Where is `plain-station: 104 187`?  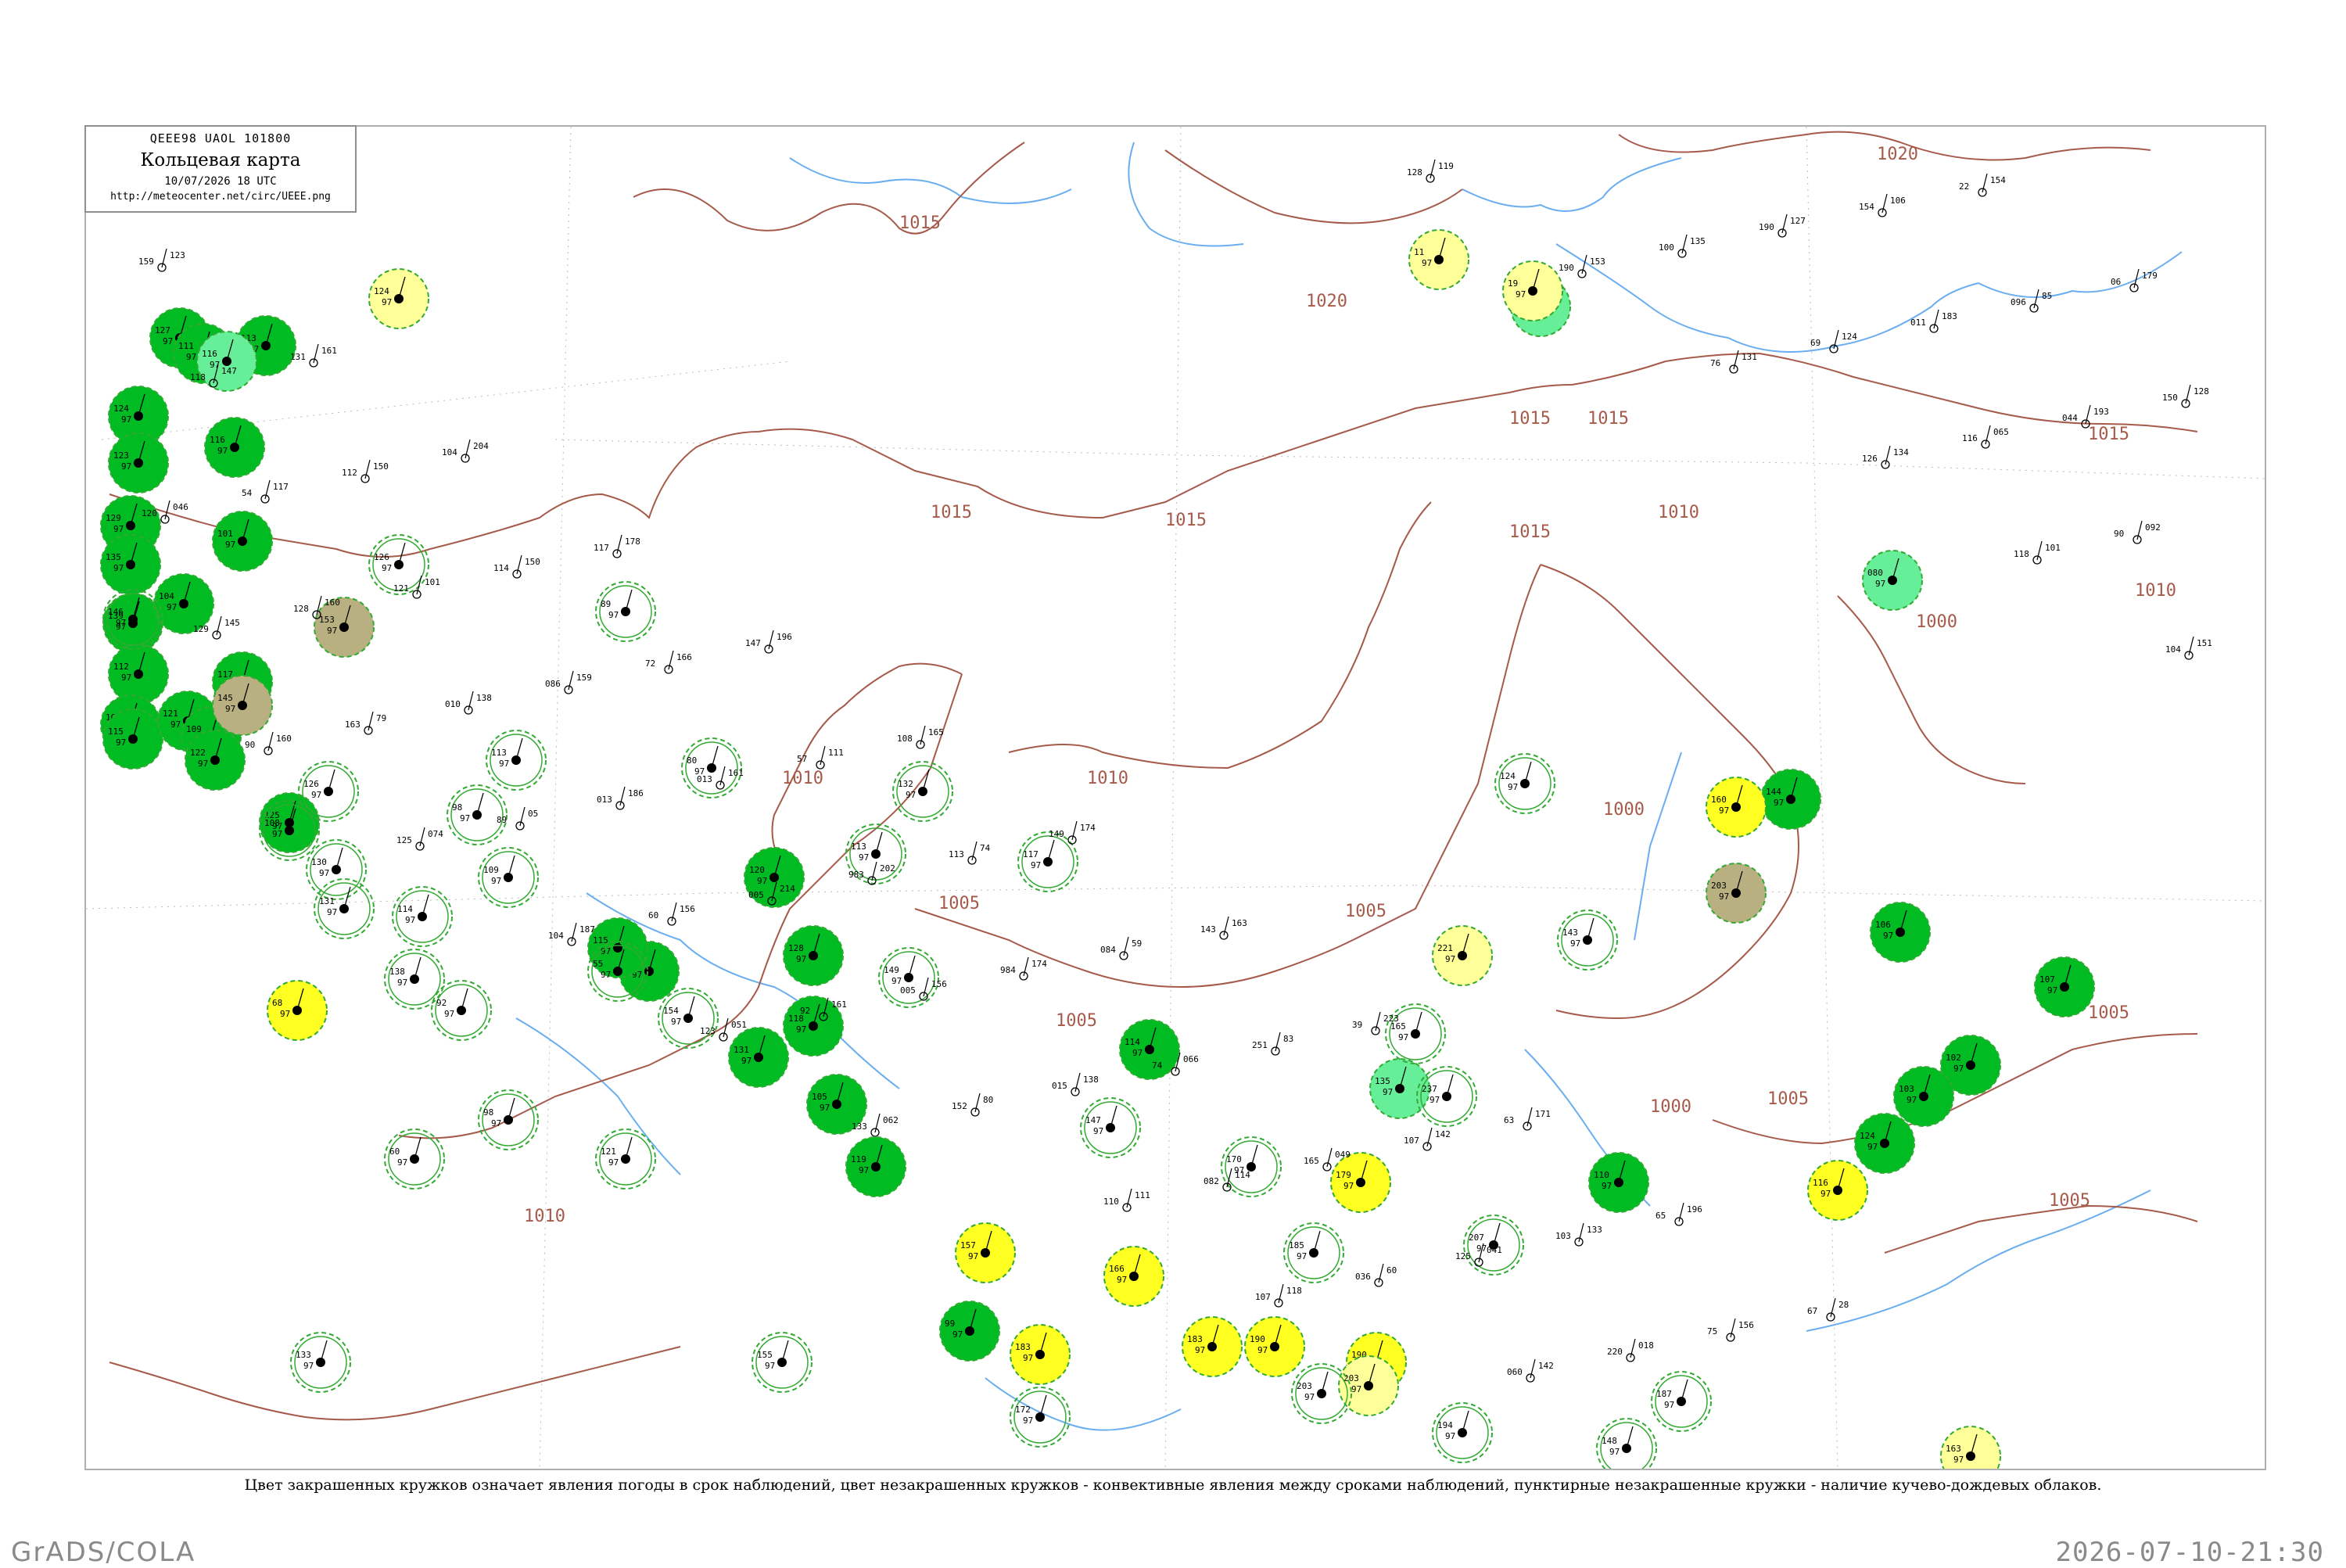
plain-station: 104 187 is located at coordinates (571, 934).